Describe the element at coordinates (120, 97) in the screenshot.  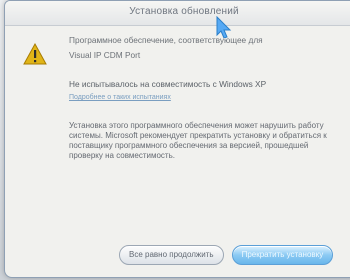
I see `compatibility-info-link: Подробнее о таких испытаниях` at that location.